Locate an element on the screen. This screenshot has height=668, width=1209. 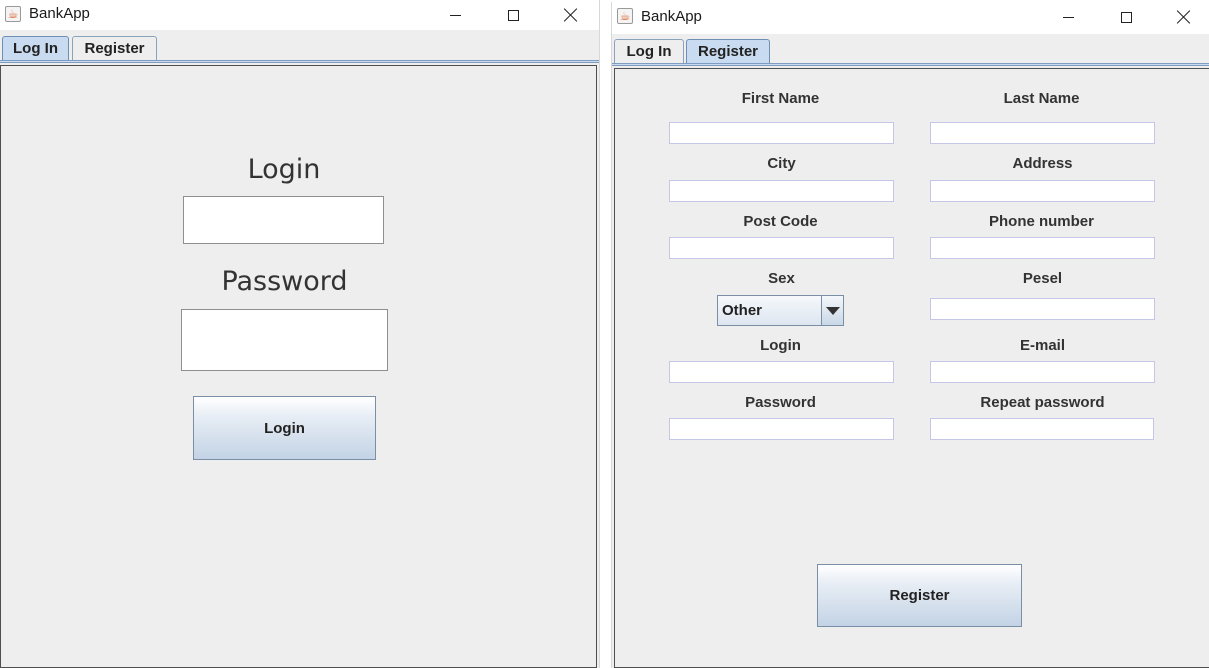
pesel-label: Pesel is located at coordinates (1042, 278).